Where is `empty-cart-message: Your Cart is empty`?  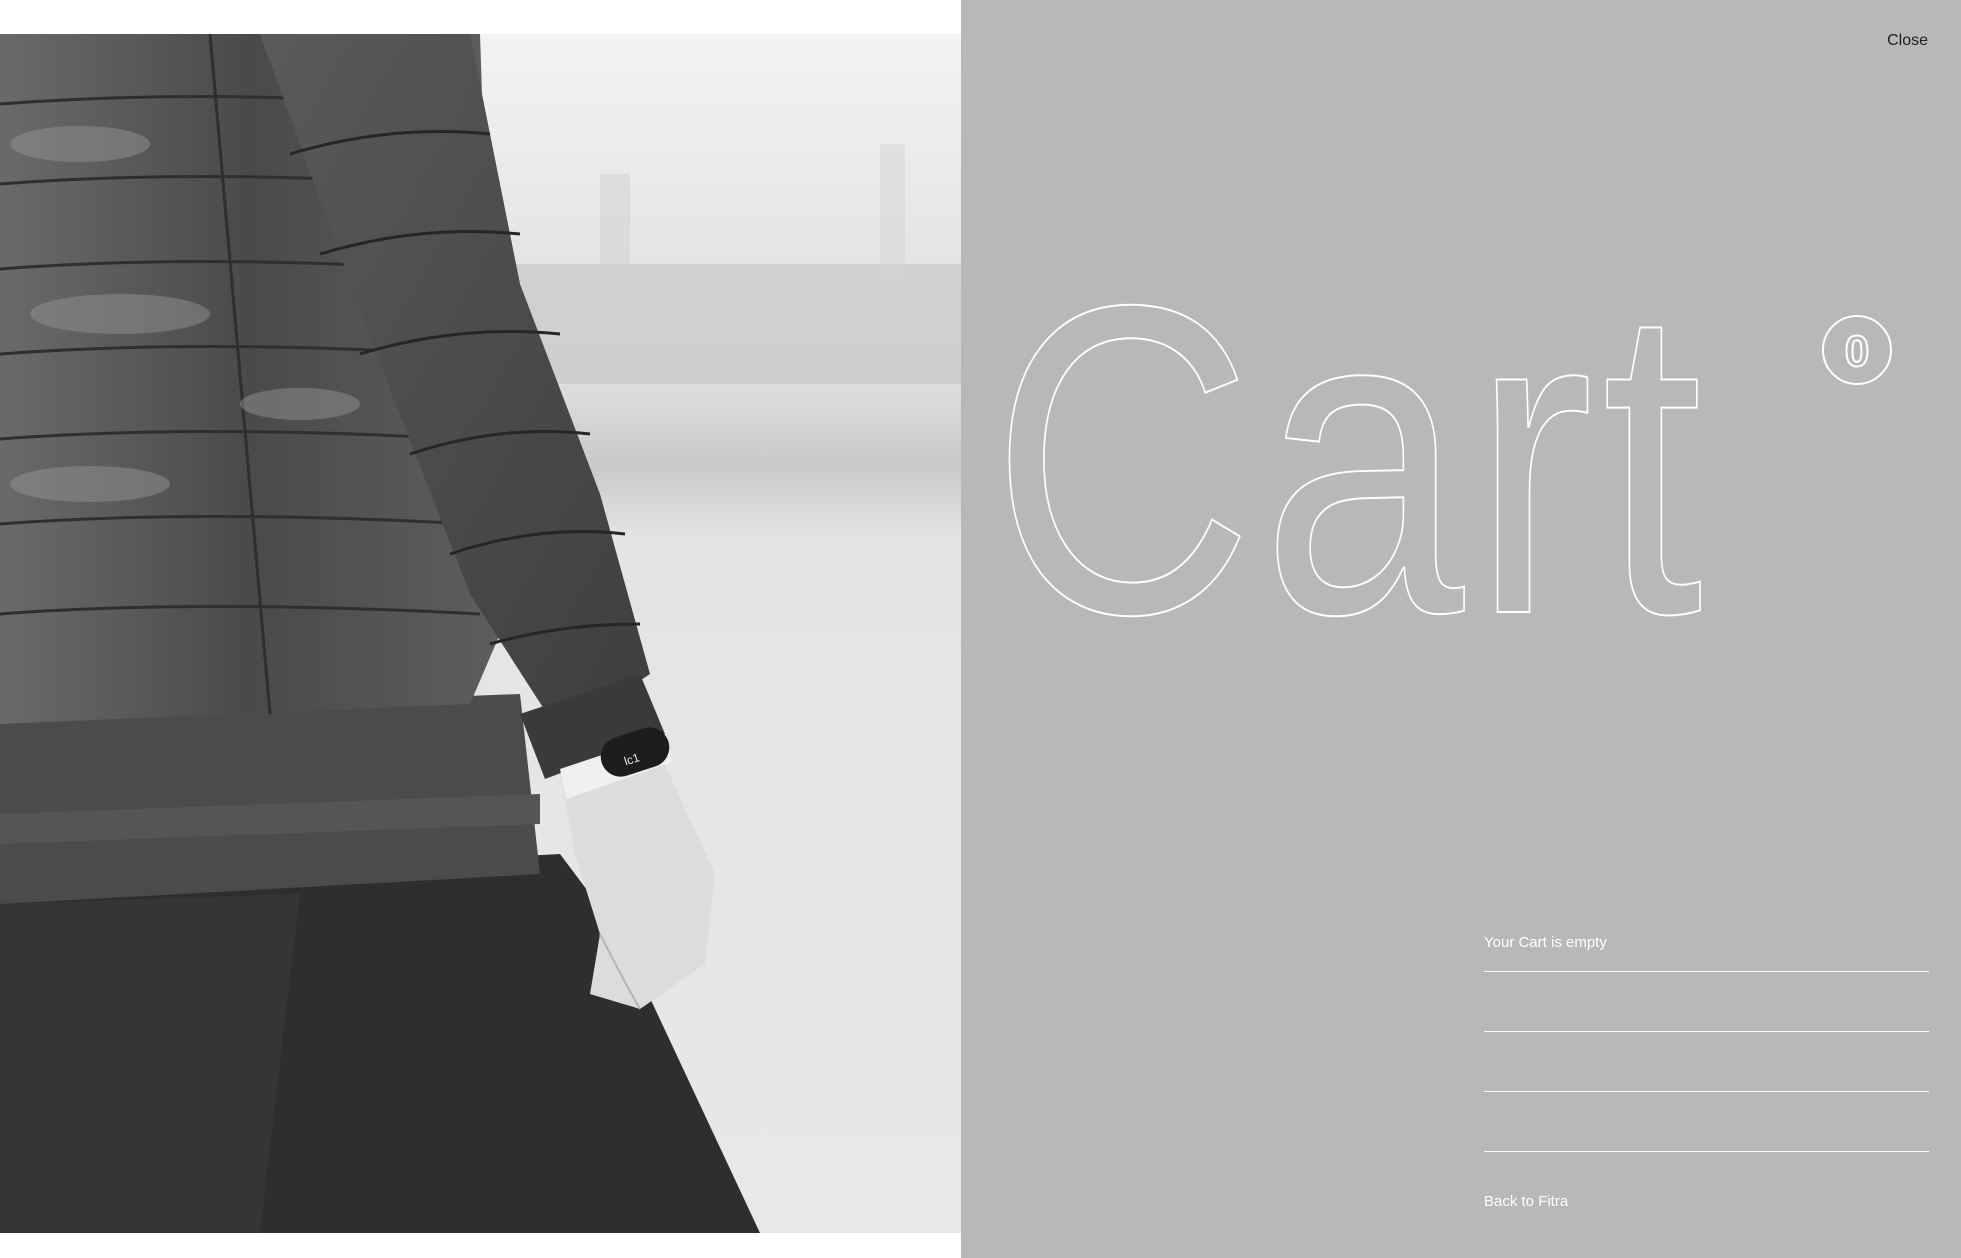
empty-cart-message: Your Cart is empty is located at coordinates (1706, 950).